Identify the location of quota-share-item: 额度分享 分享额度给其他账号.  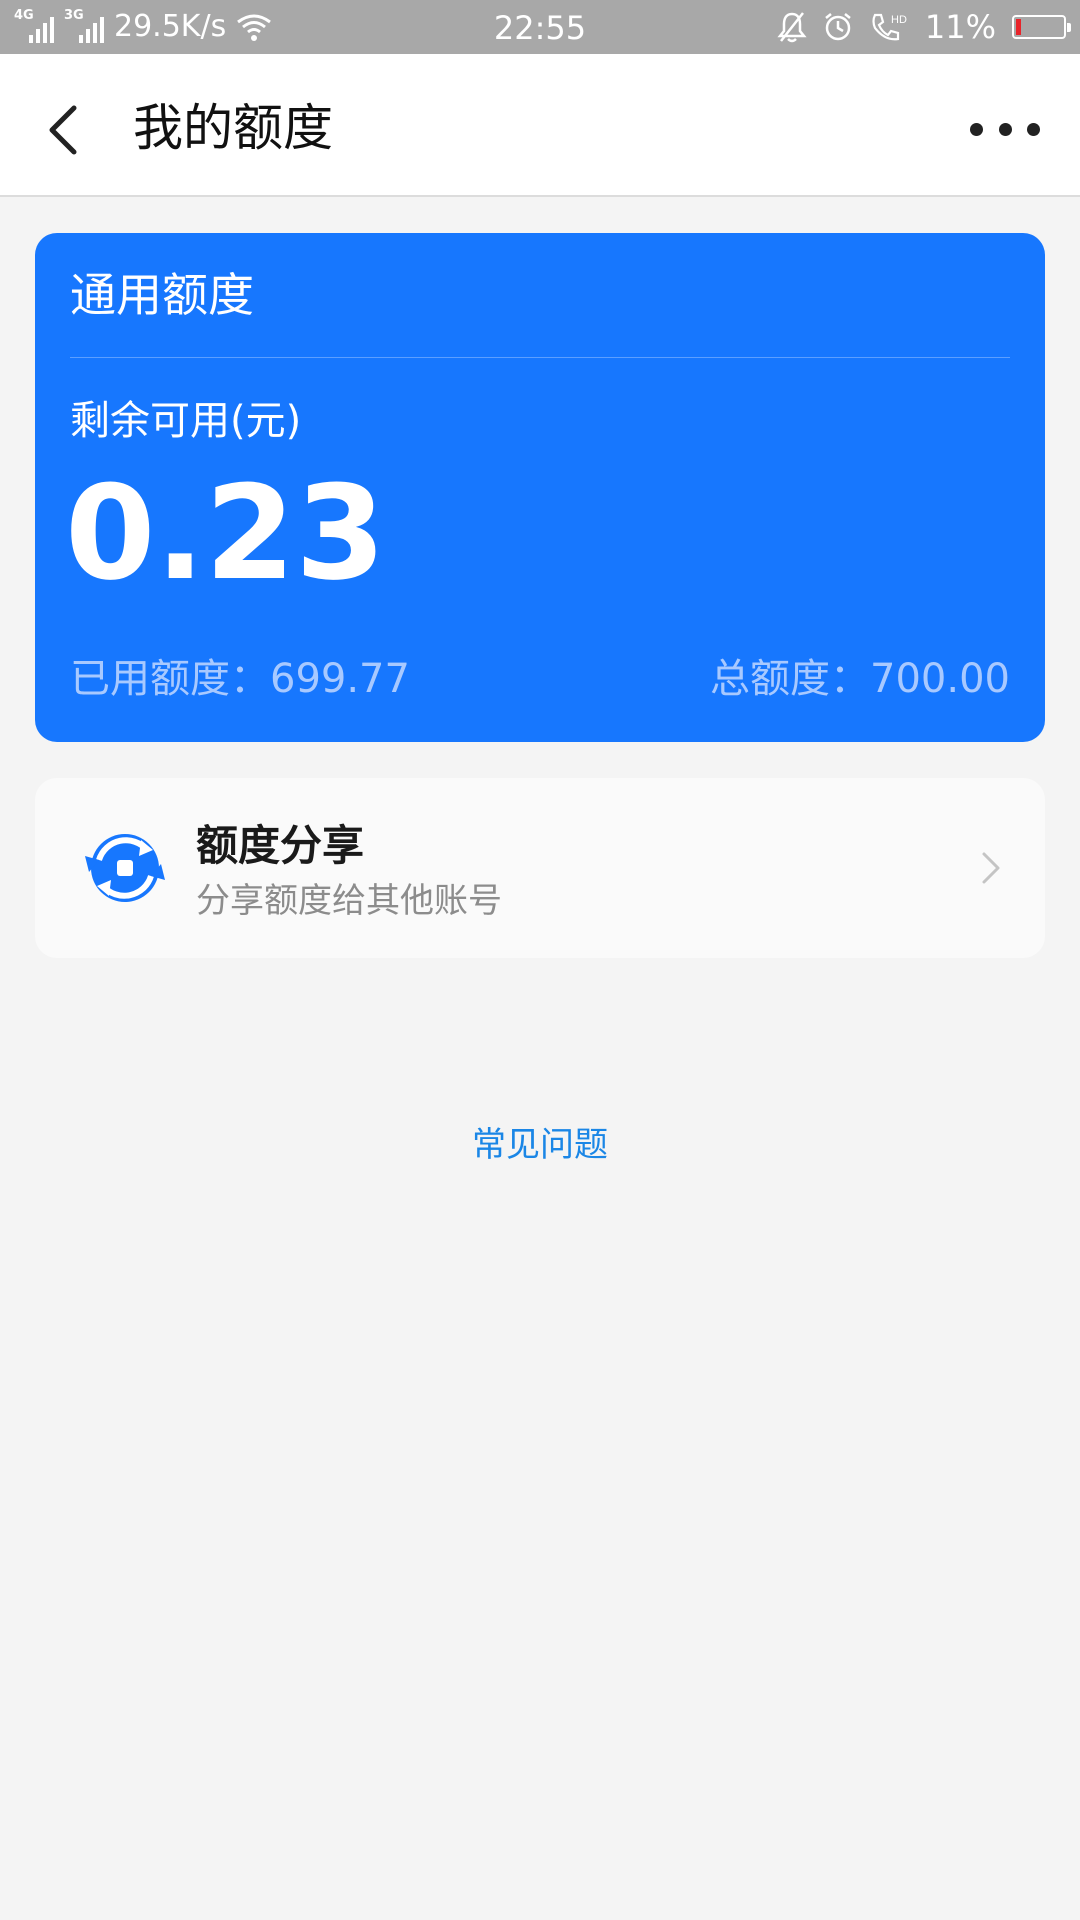
(540, 868).